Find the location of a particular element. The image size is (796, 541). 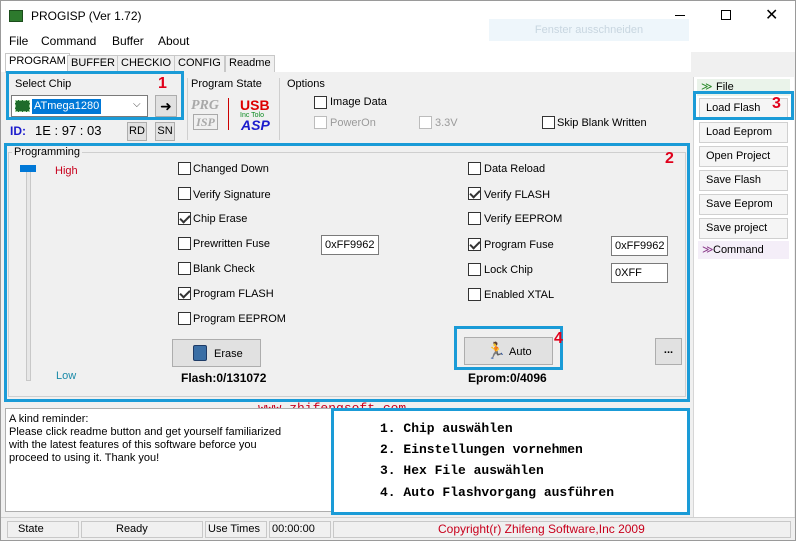

save-eeprom-button: Save Eeprom is located at coordinates (743, 204).